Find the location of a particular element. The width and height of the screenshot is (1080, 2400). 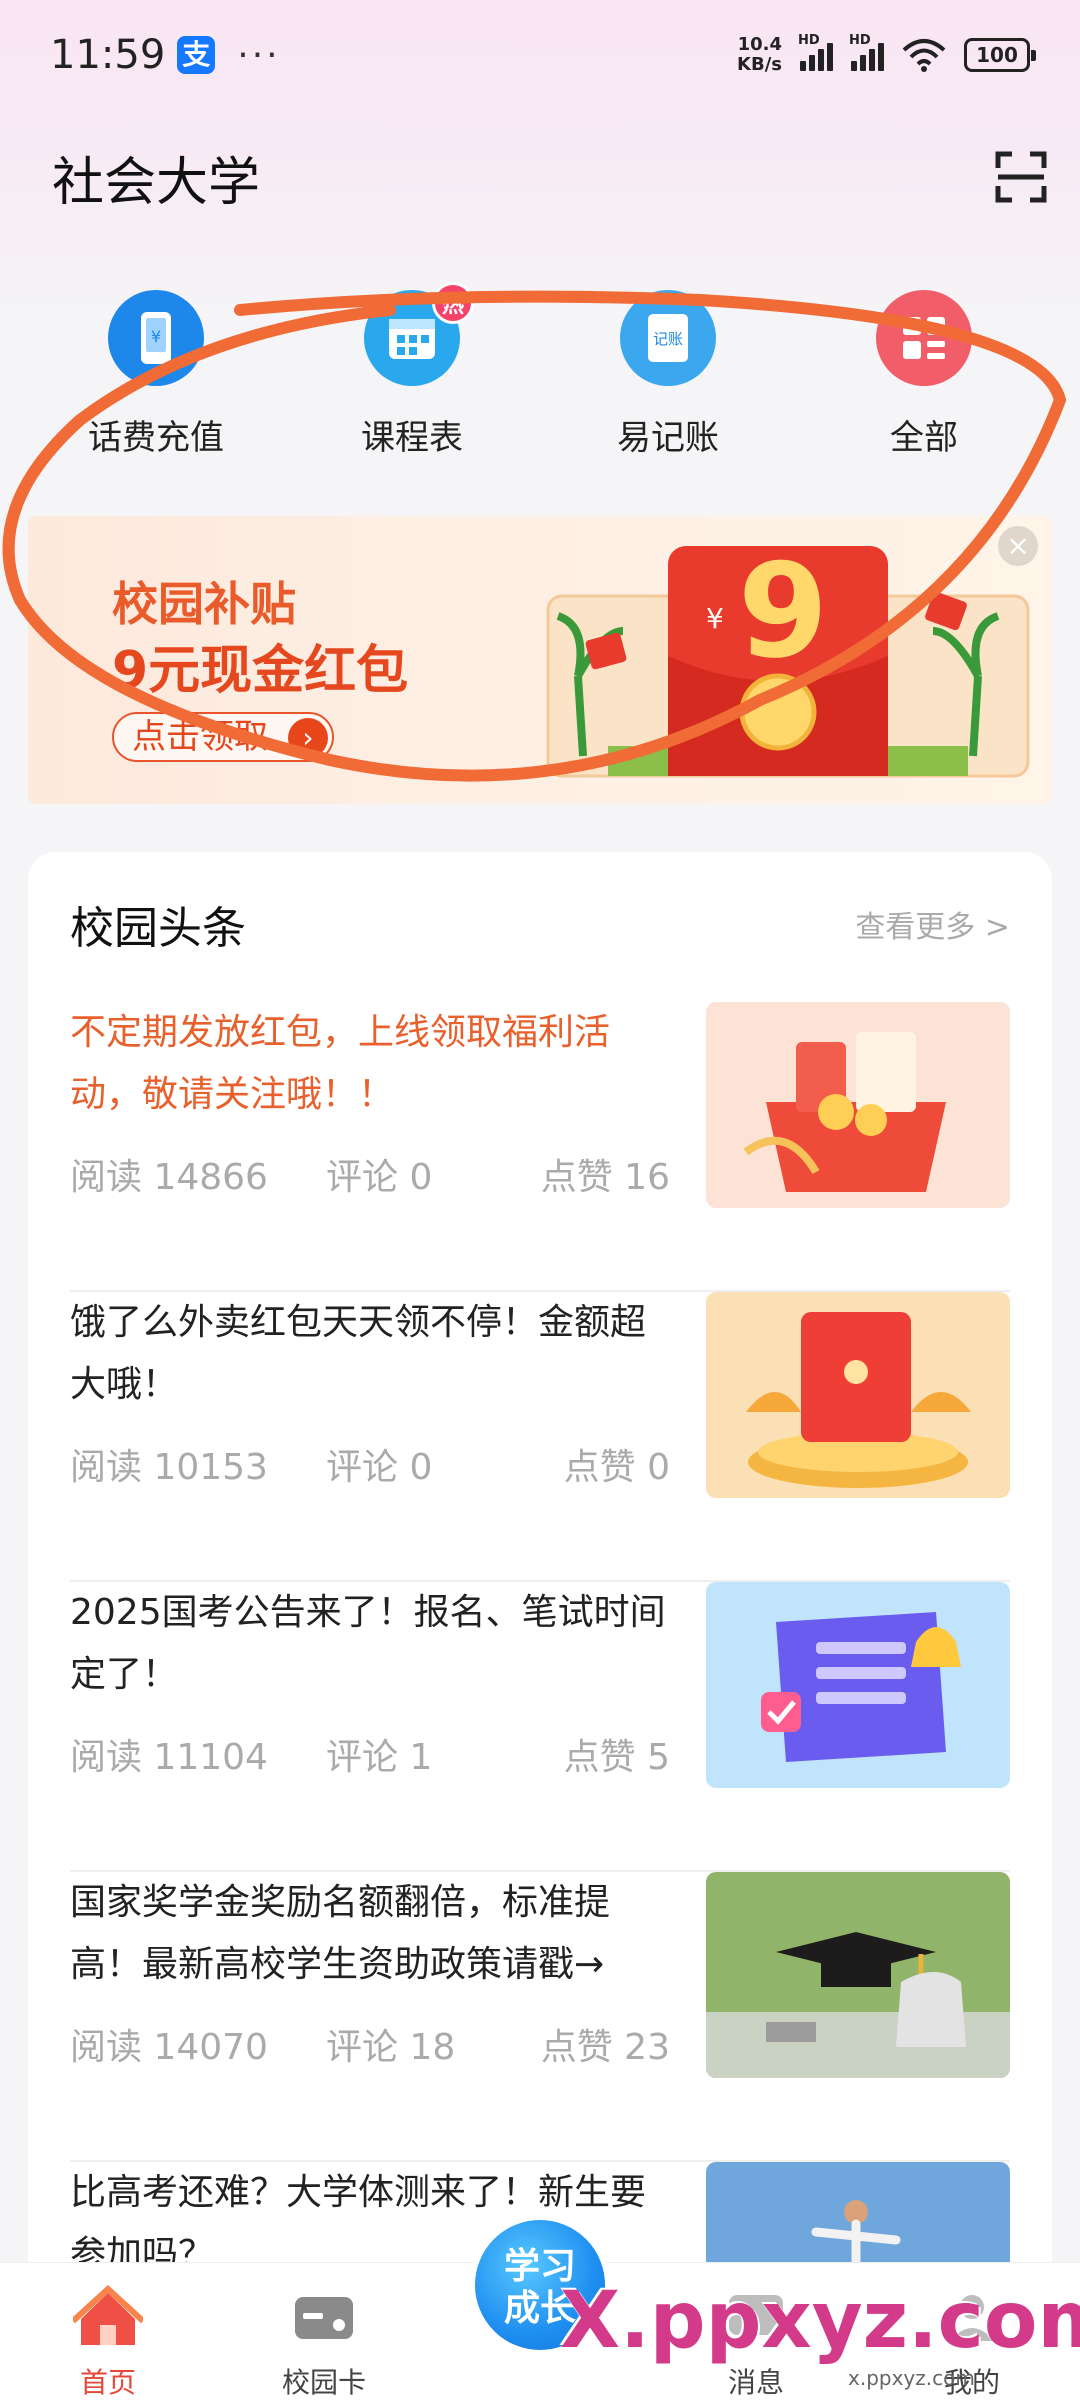

status-bar: 11:59 支 ··· 10.4 KB/s HD HD 100 is located at coordinates (540, 55).